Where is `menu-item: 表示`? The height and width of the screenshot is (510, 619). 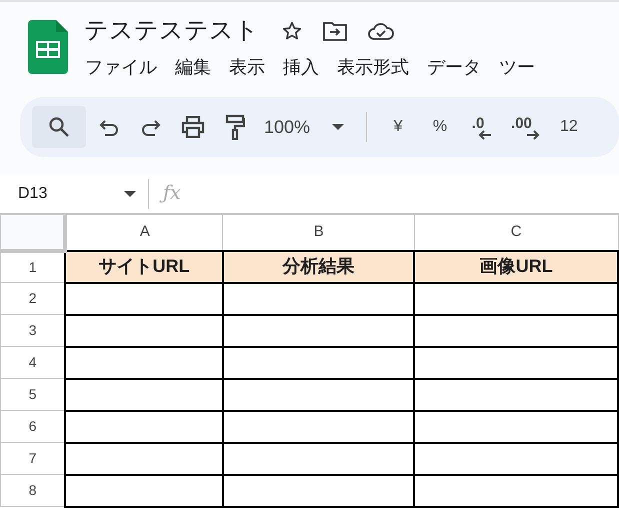 menu-item: 表示 is located at coordinates (247, 67).